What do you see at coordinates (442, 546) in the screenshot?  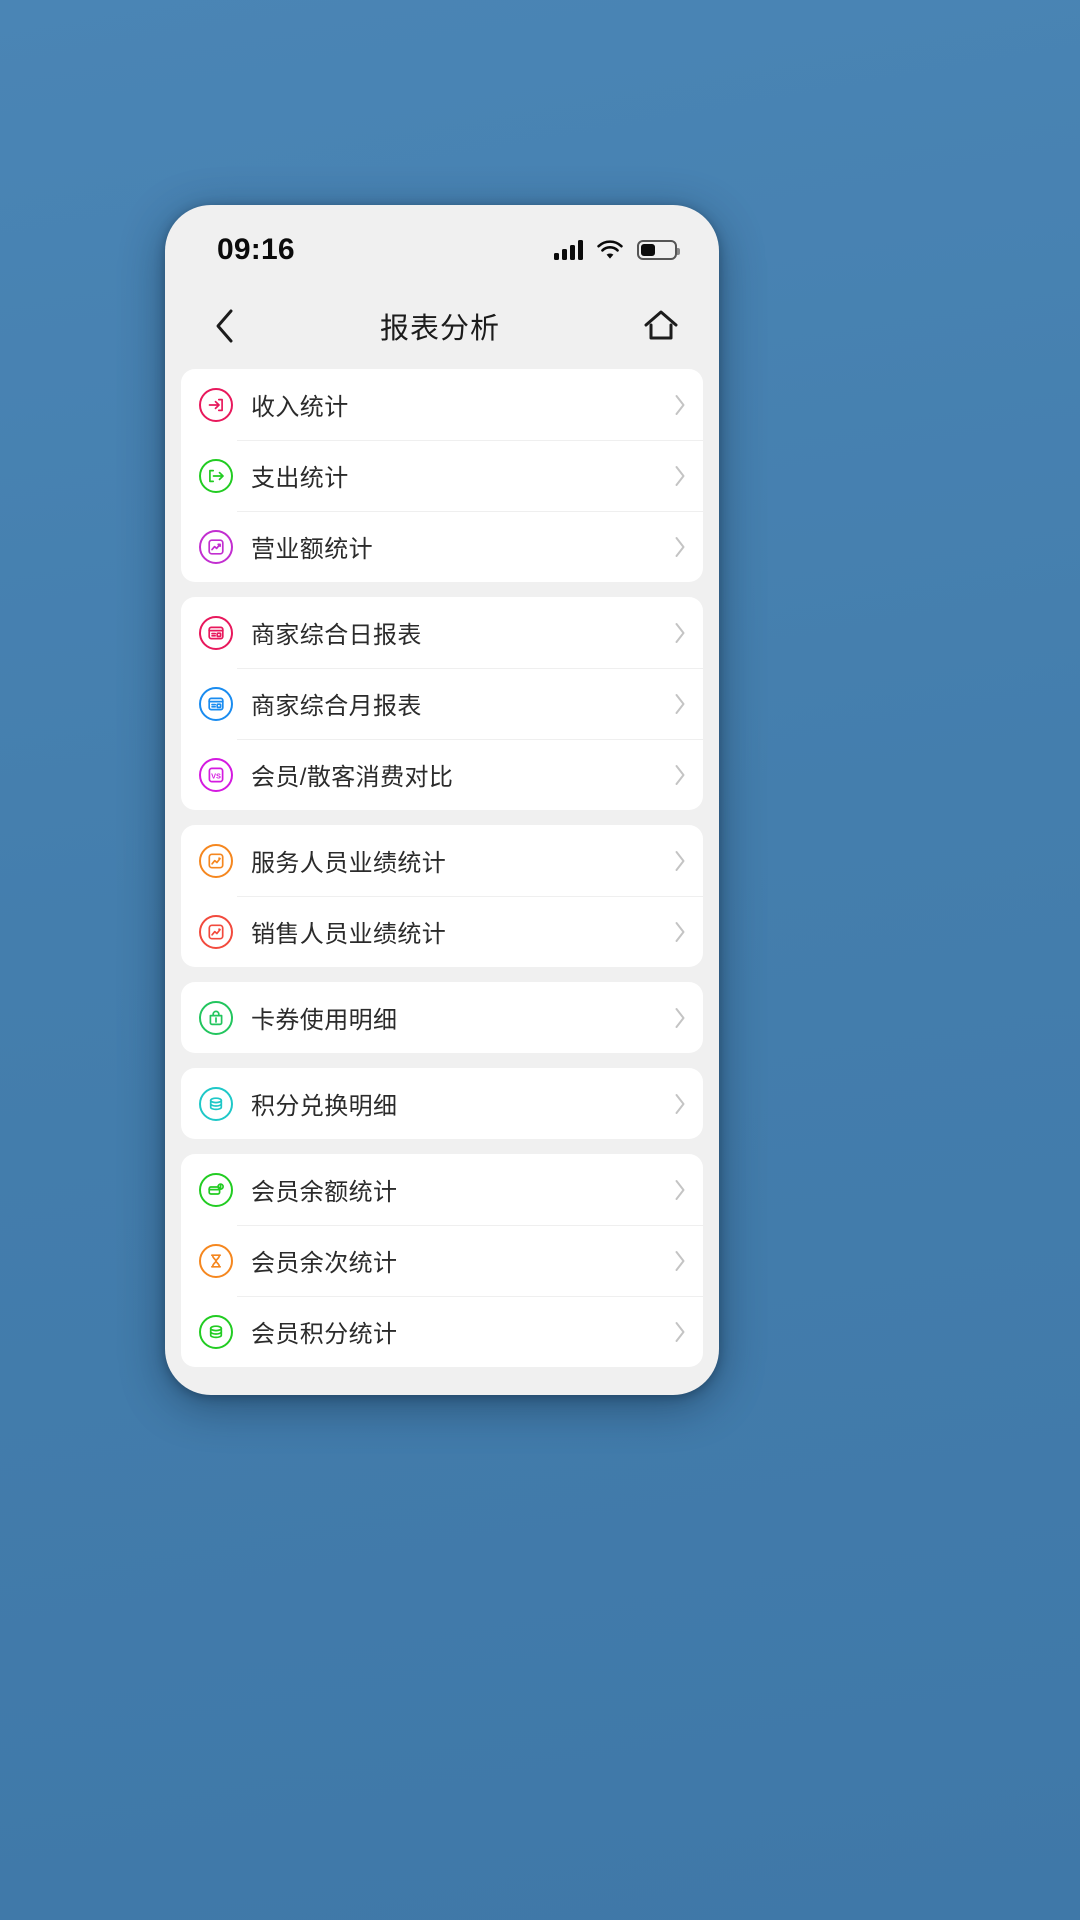 I see `report-list-item: 营业额统计` at bounding box center [442, 546].